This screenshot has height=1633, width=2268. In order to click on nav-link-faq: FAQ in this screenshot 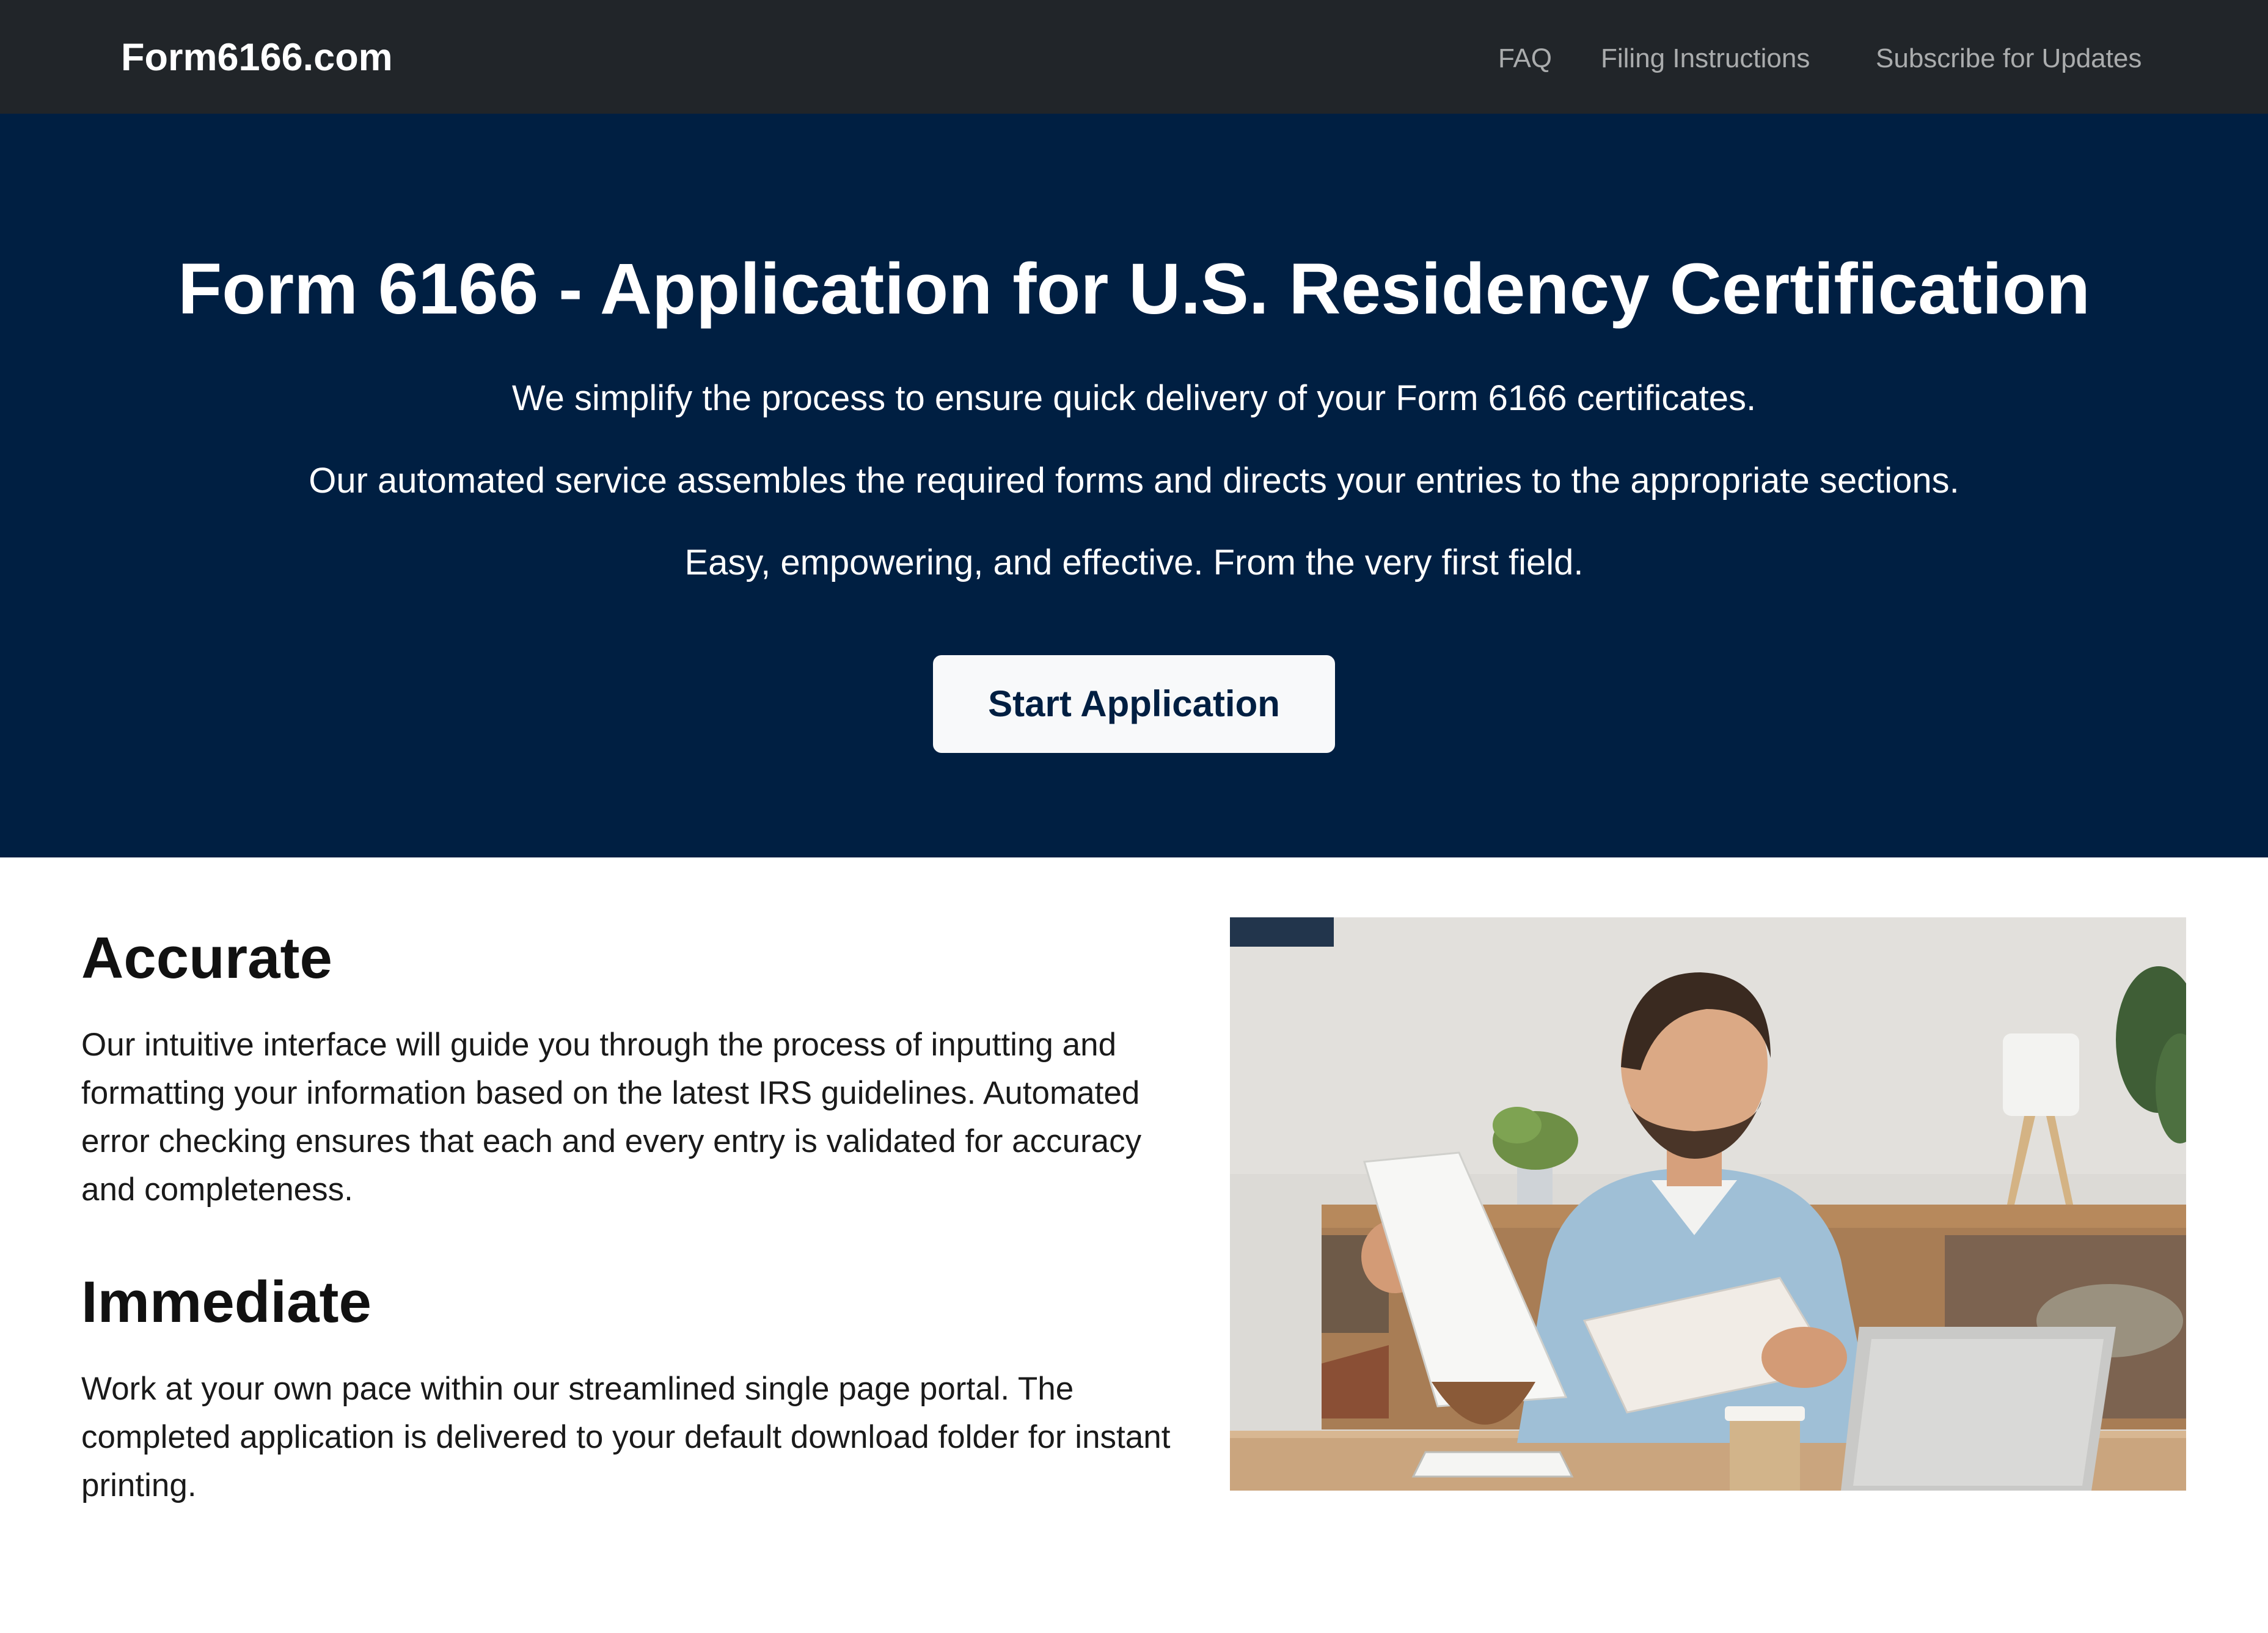, I will do `click(1525, 59)`.